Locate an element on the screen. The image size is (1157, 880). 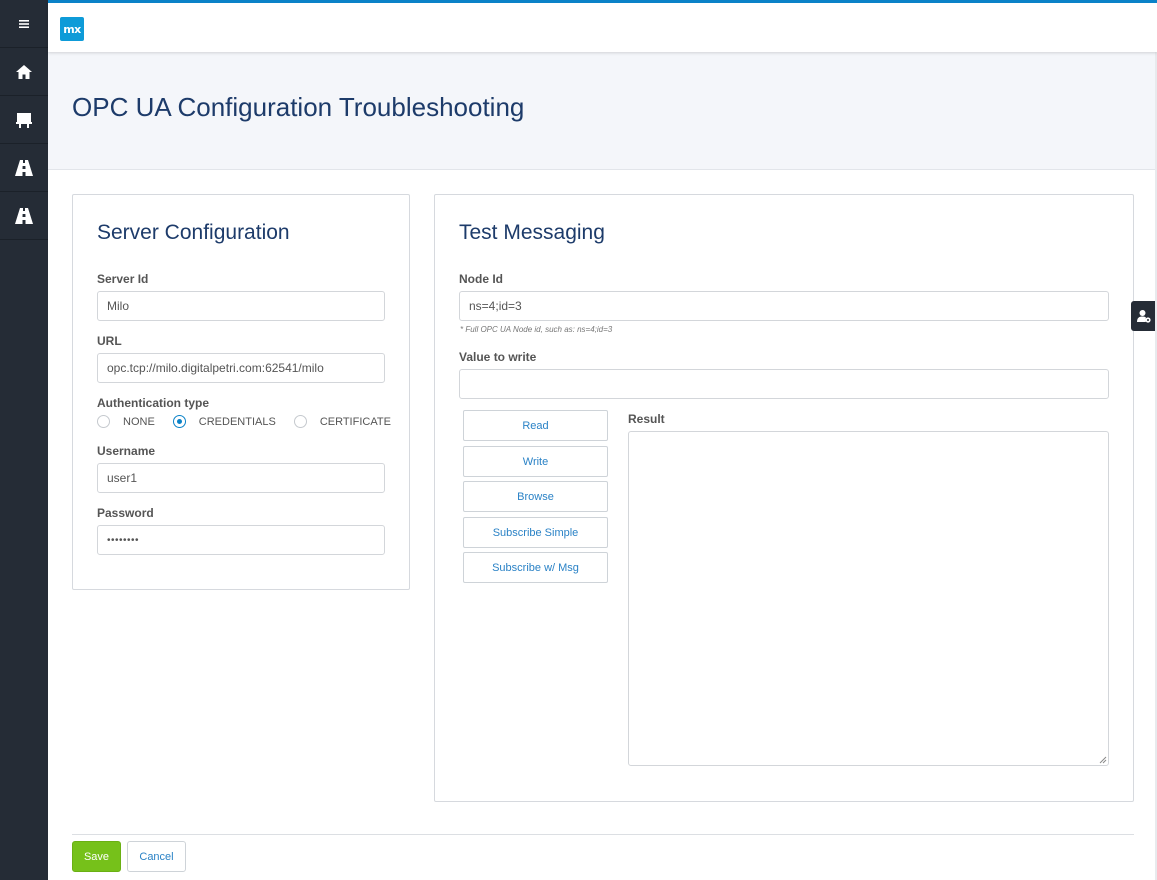
read-button: Read is located at coordinates (535, 425).